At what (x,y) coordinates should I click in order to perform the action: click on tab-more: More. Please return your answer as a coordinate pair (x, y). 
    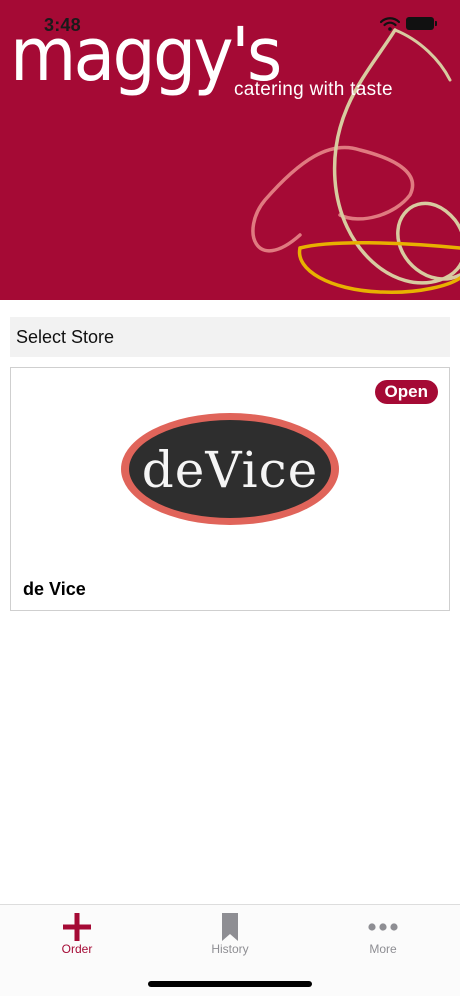
    Looking at the image, I should click on (383, 935).